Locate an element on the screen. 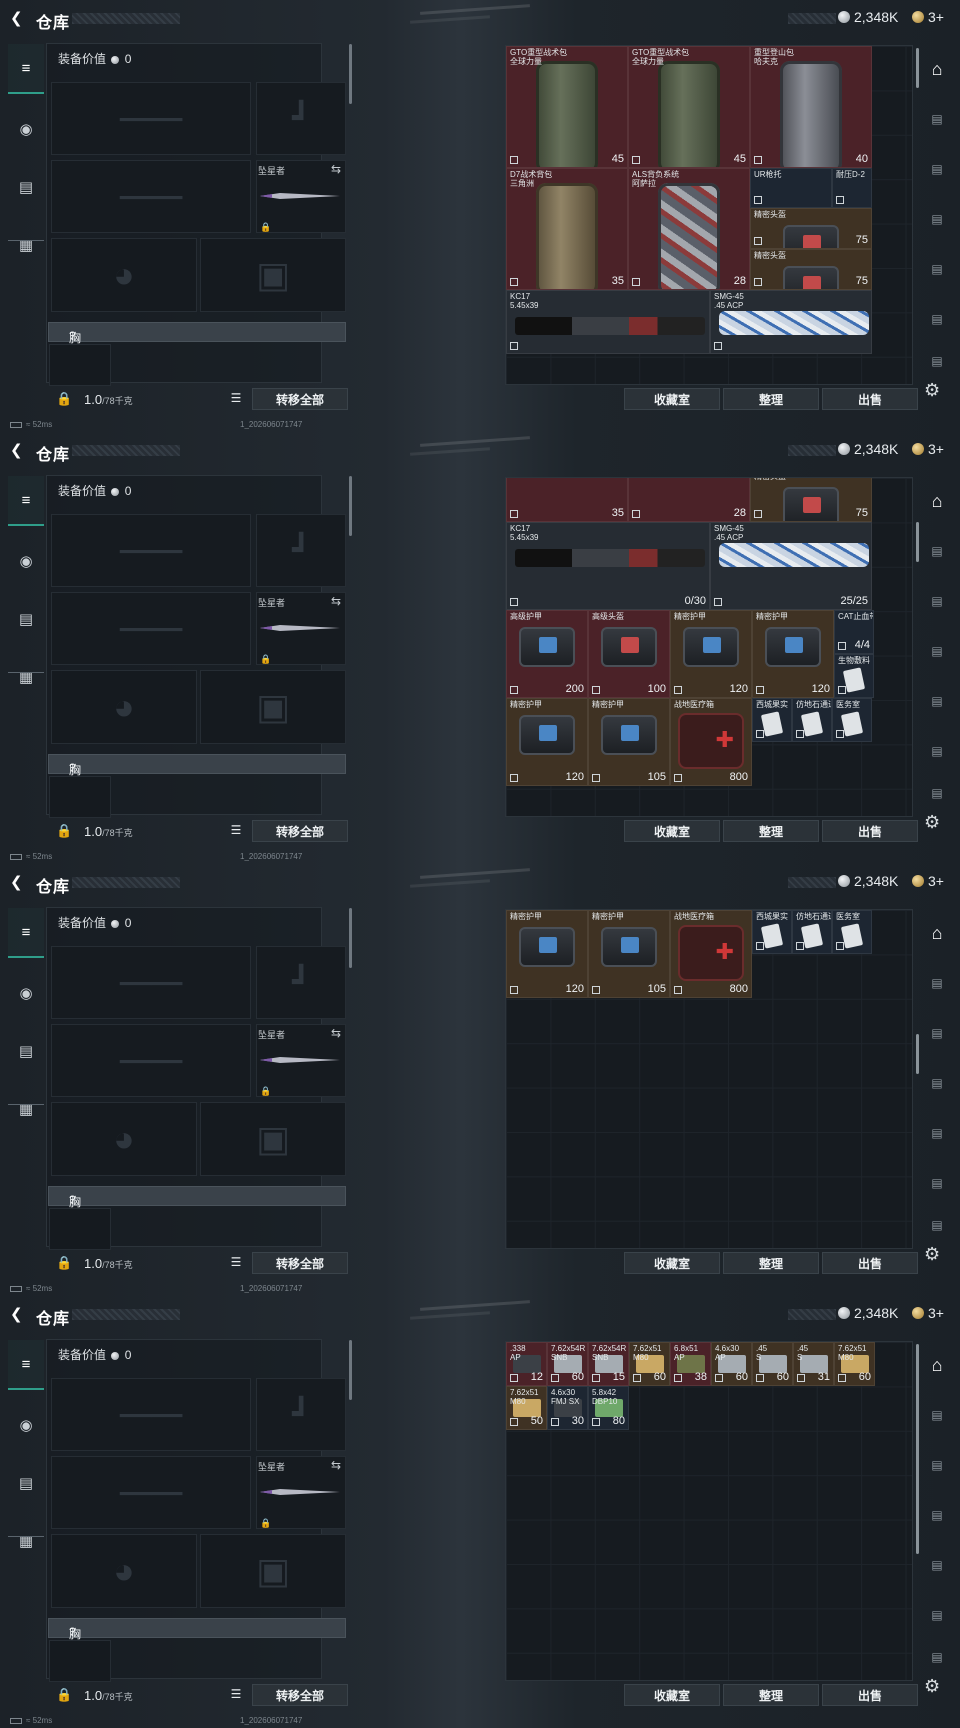  stash-item: 35 is located at coordinates (567, 500).